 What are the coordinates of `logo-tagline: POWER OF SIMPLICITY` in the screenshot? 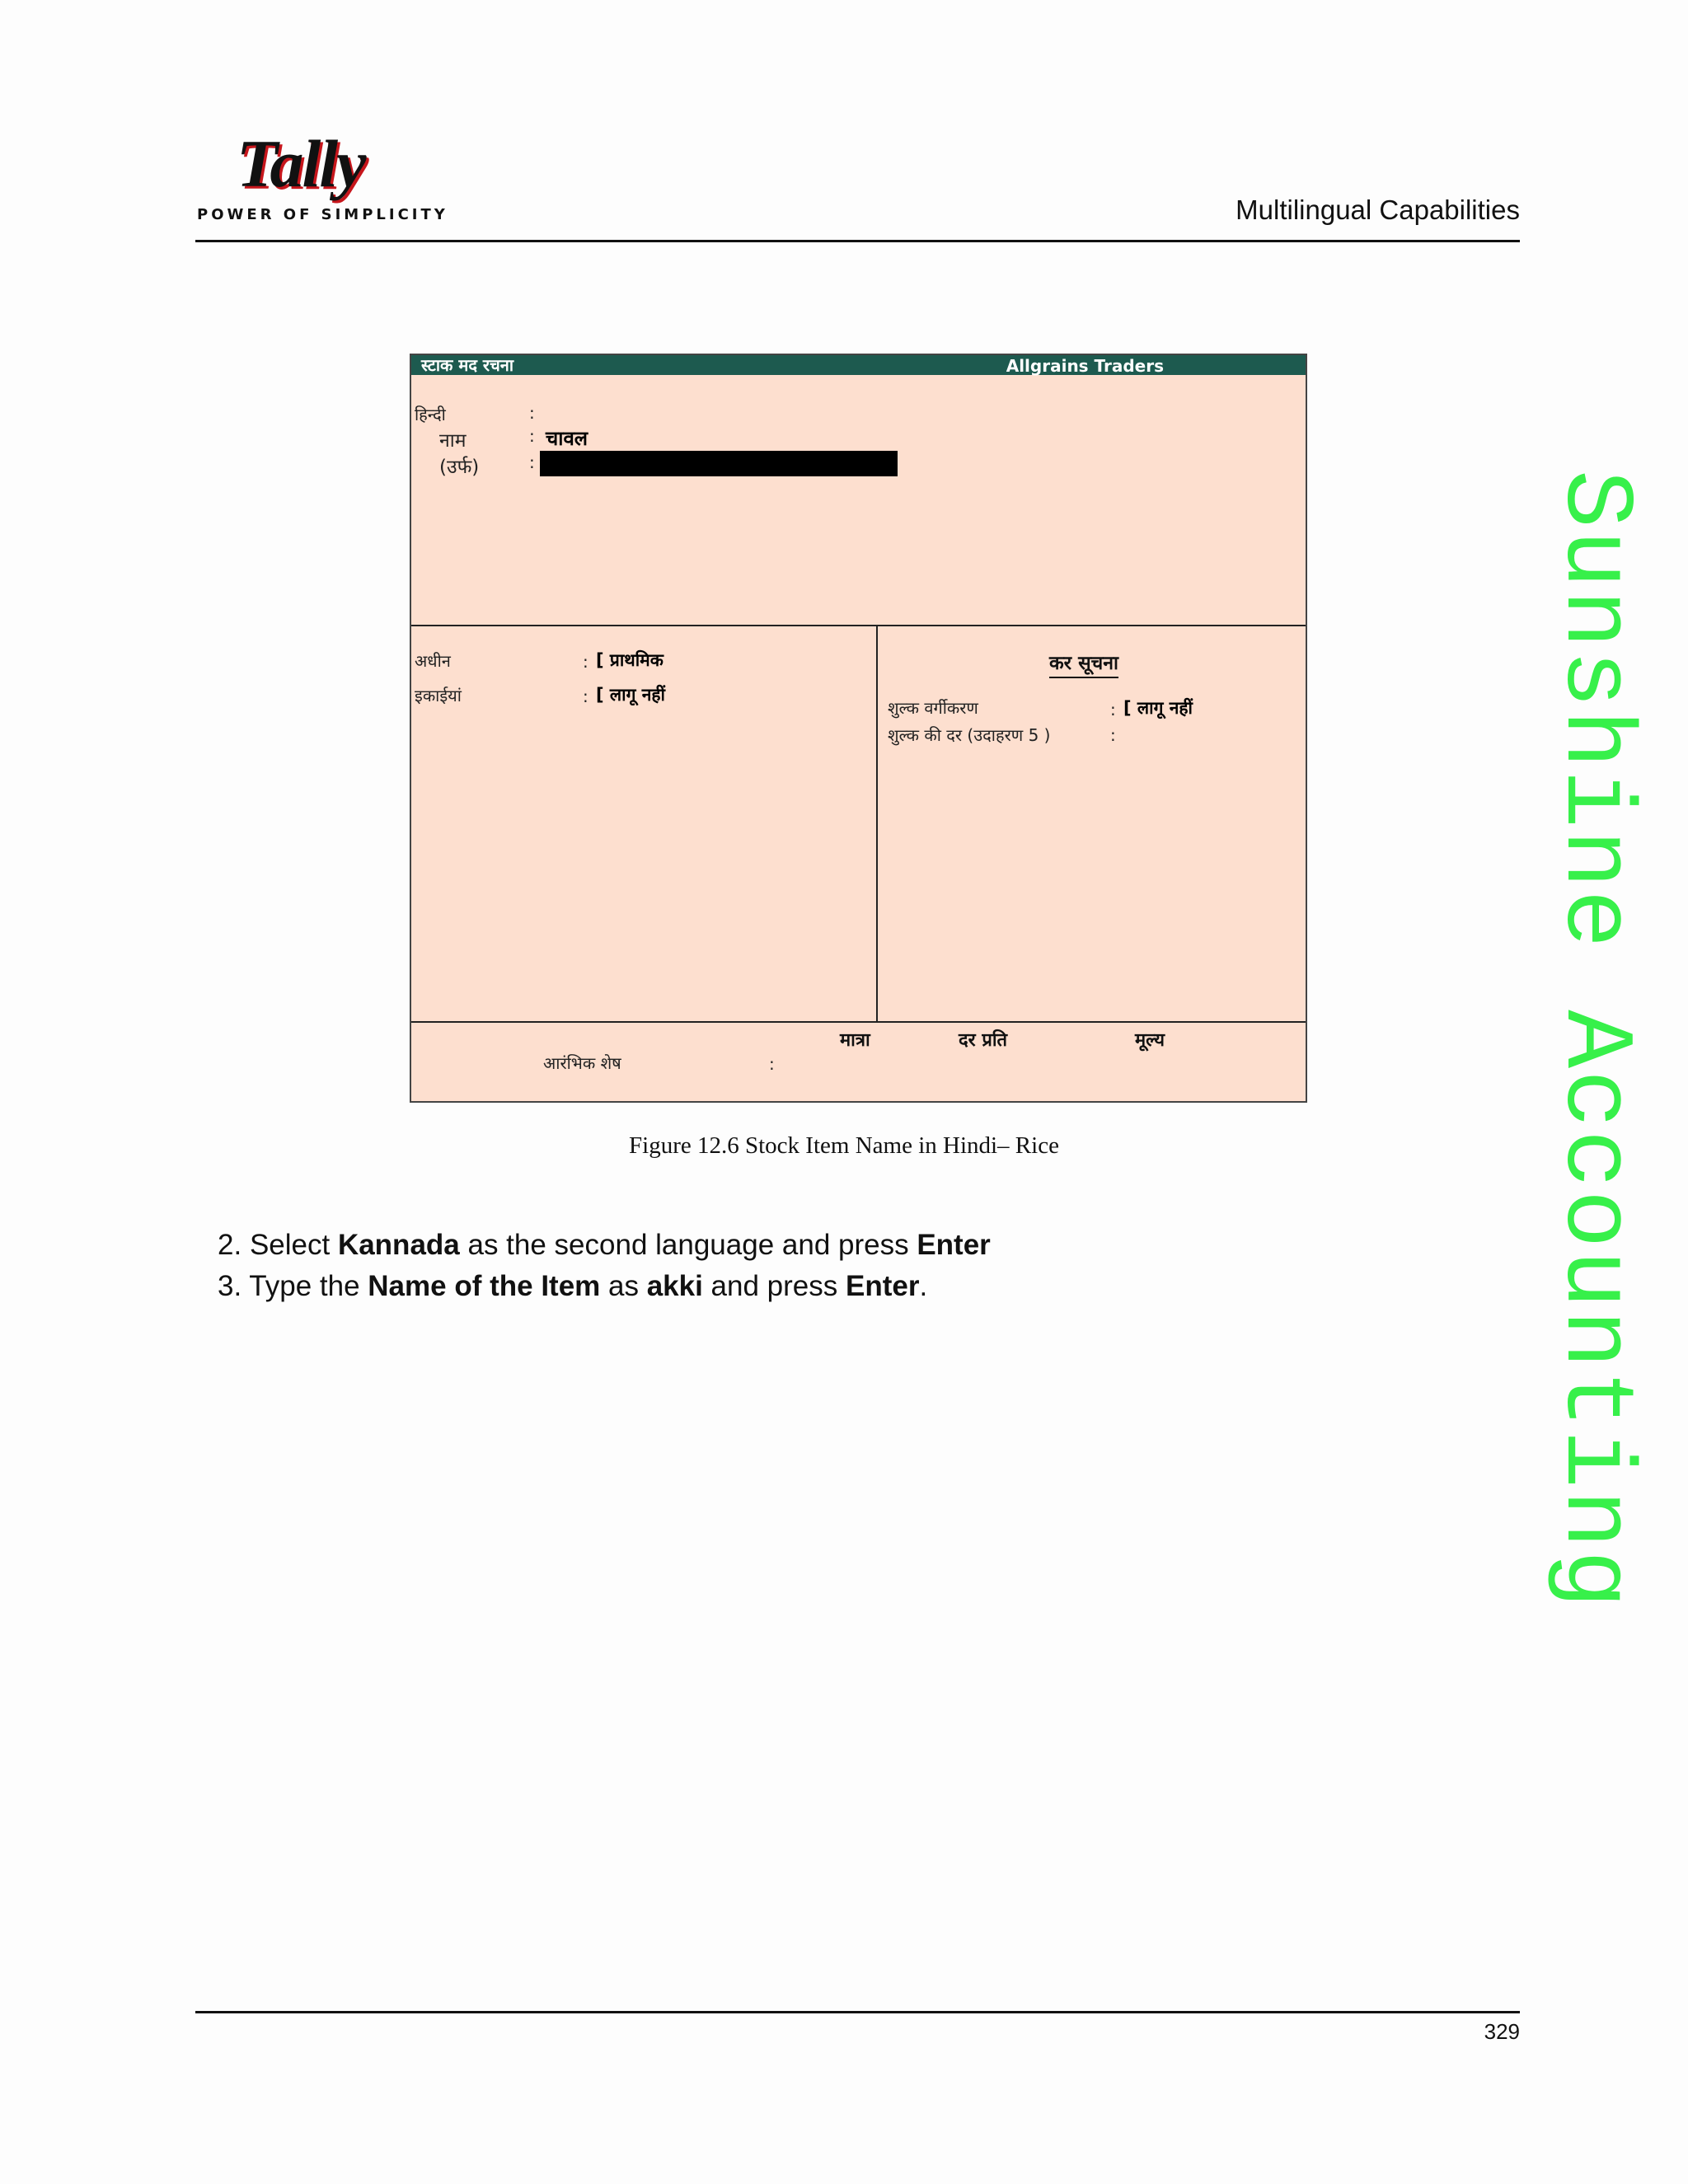 It's located at (322, 214).